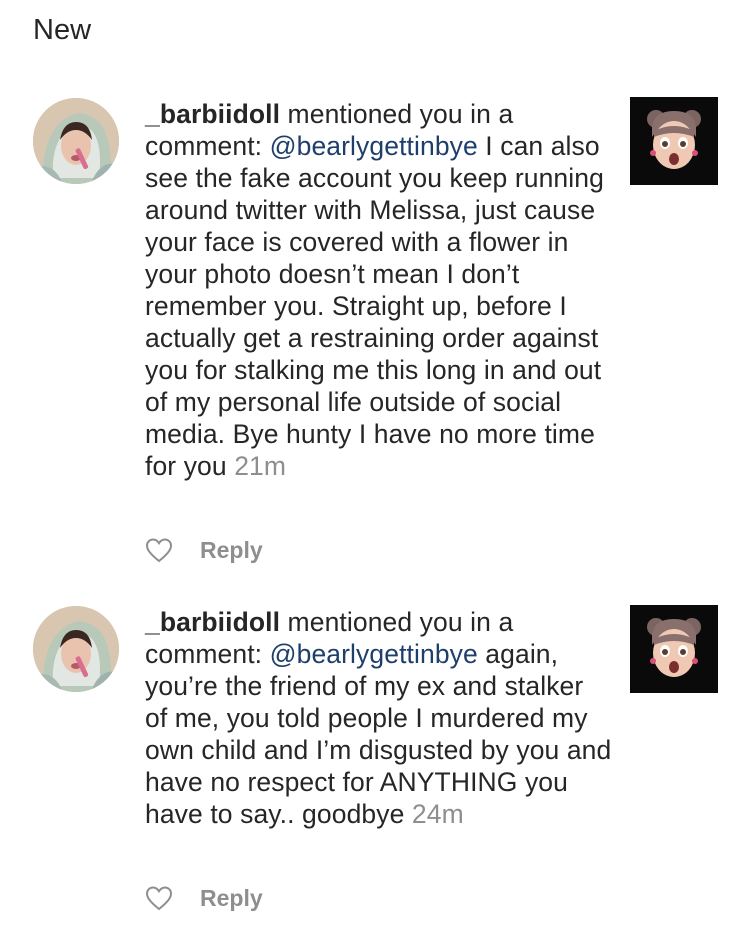 This screenshot has width=750, height=926. I want to click on section-title-new: New, so click(62, 30).